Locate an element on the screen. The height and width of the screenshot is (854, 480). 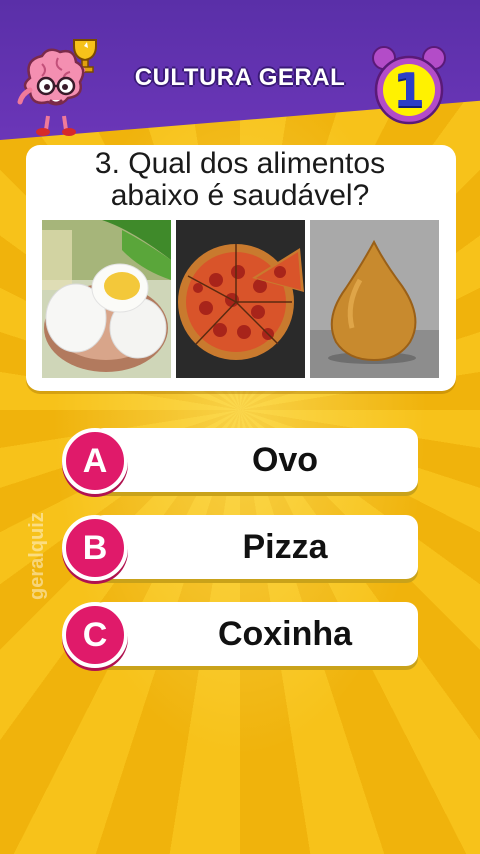
answer-letter-badge: C is located at coordinates (95, 635).